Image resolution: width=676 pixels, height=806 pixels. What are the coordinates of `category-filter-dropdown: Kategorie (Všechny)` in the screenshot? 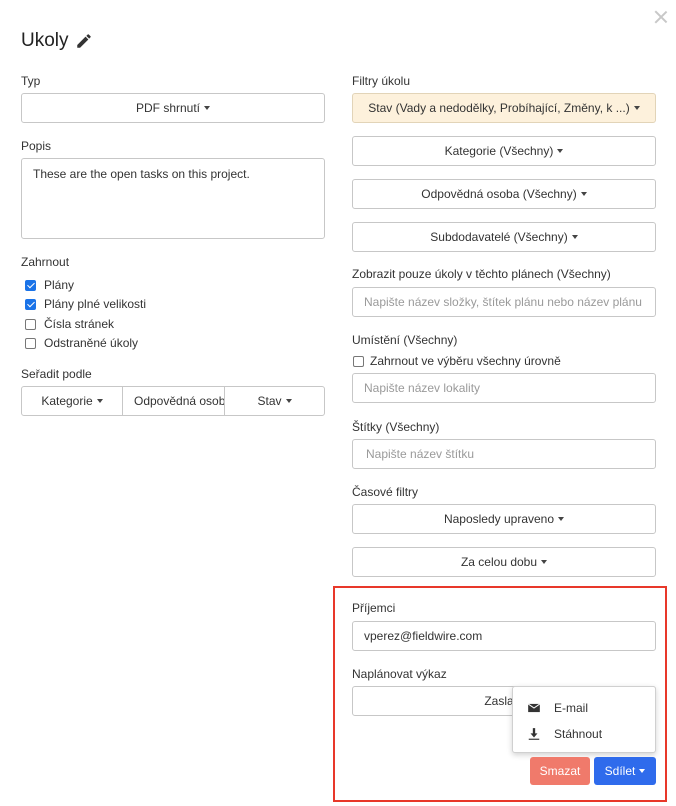 It's located at (504, 151).